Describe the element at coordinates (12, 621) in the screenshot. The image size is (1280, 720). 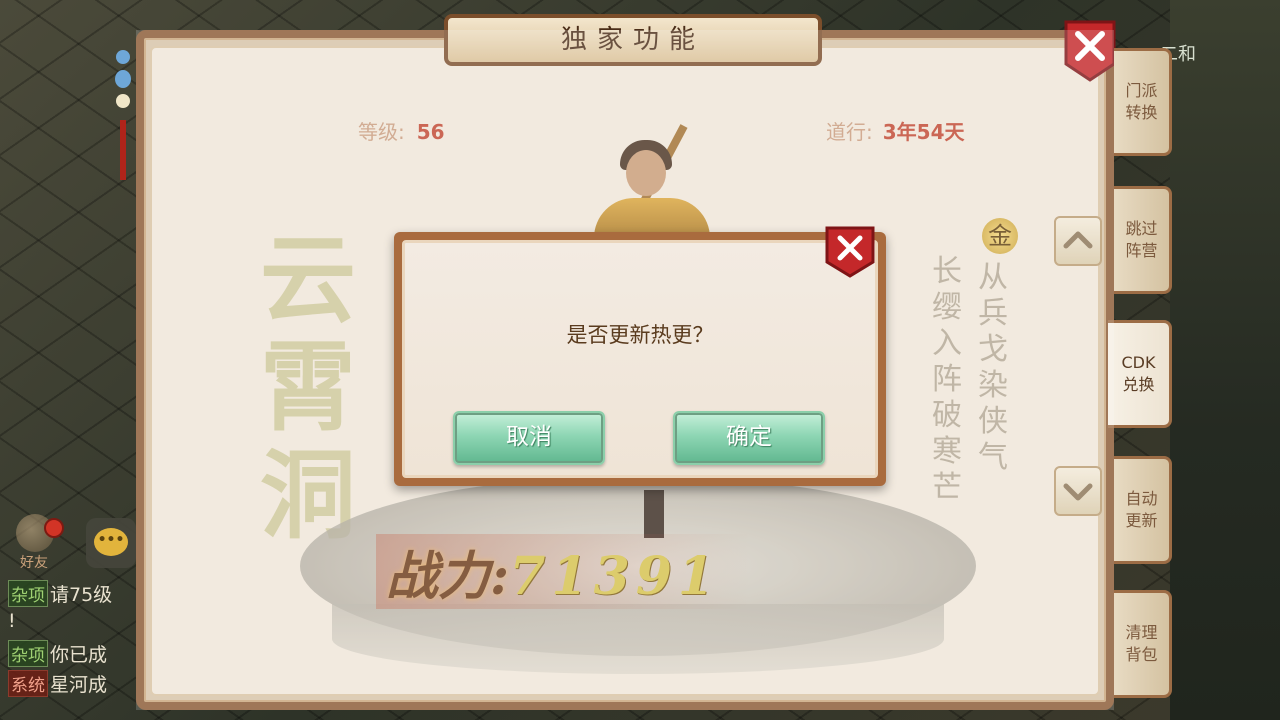
I see `chat-text: !` at that location.